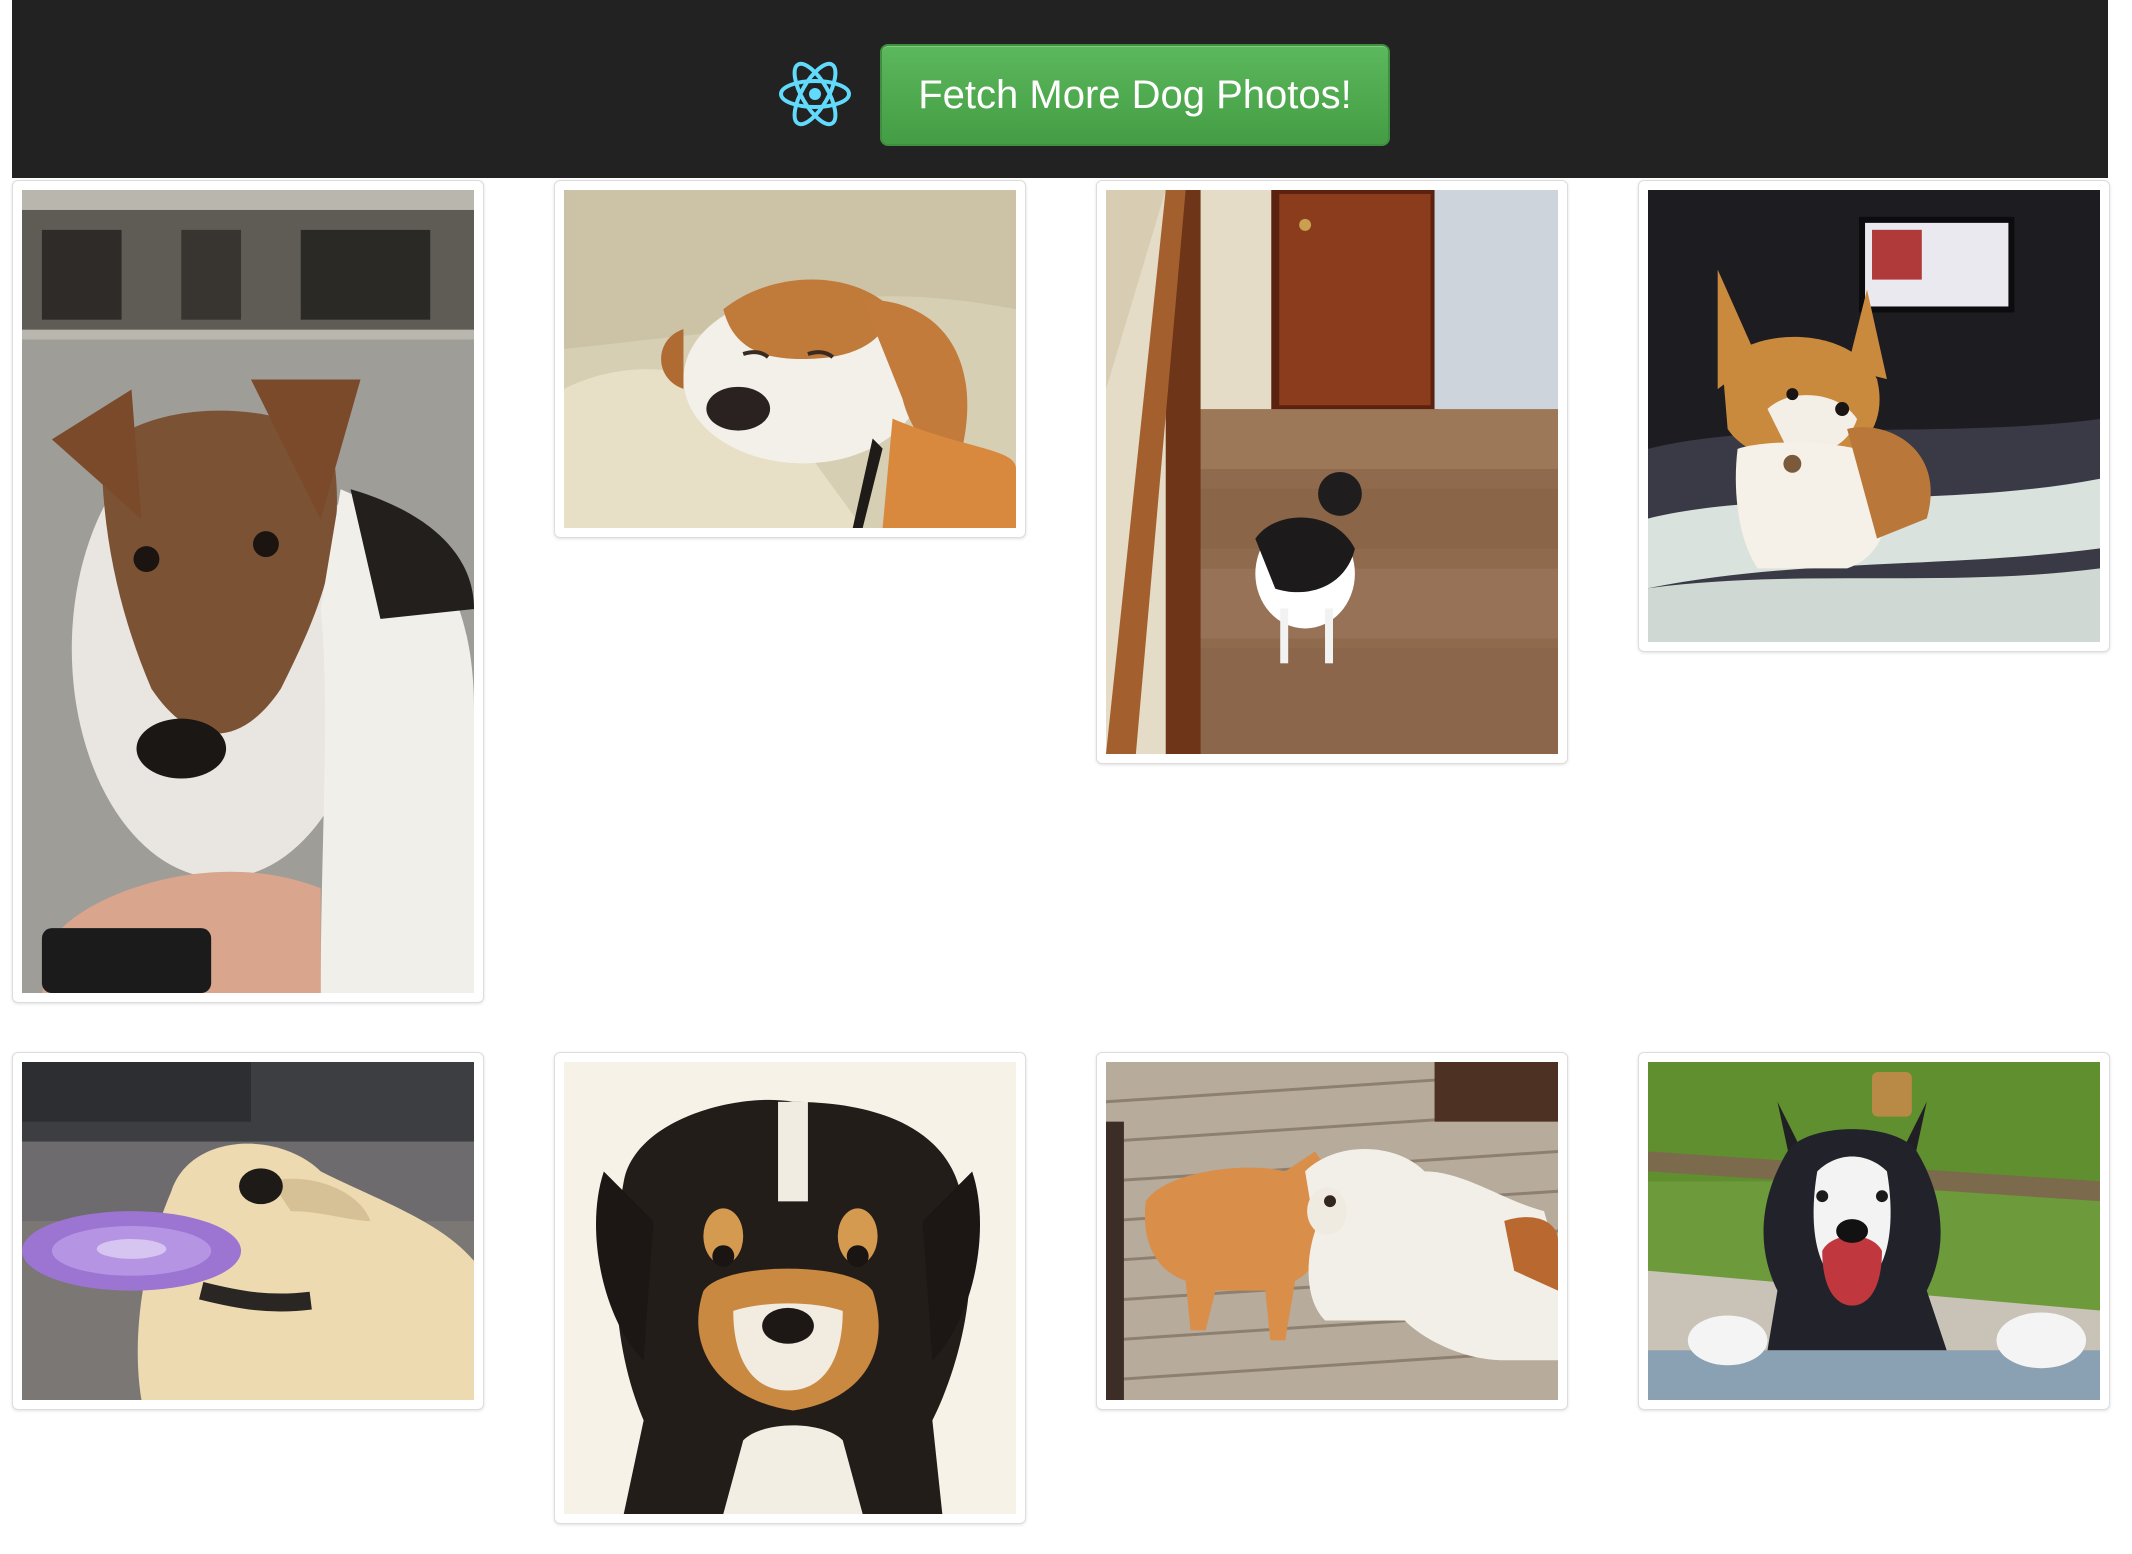  I want to click on app-header: Fetch More Dog Photos!, so click(1060, 89).